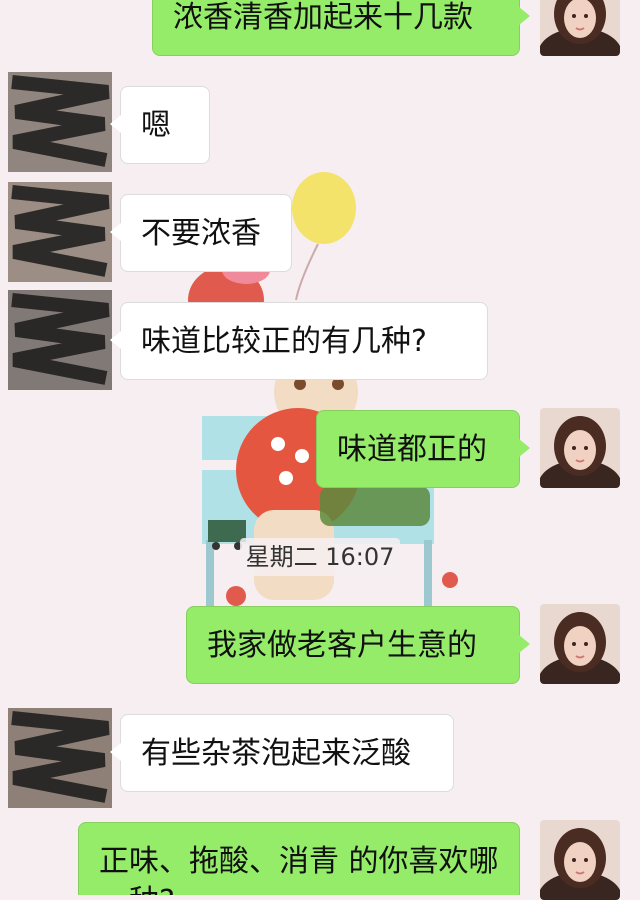 The height and width of the screenshot is (900, 640). Describe the element at coordinates (284, 341) in the screenshot. I see `message-text: 味道比较正的有几种?` at that location.